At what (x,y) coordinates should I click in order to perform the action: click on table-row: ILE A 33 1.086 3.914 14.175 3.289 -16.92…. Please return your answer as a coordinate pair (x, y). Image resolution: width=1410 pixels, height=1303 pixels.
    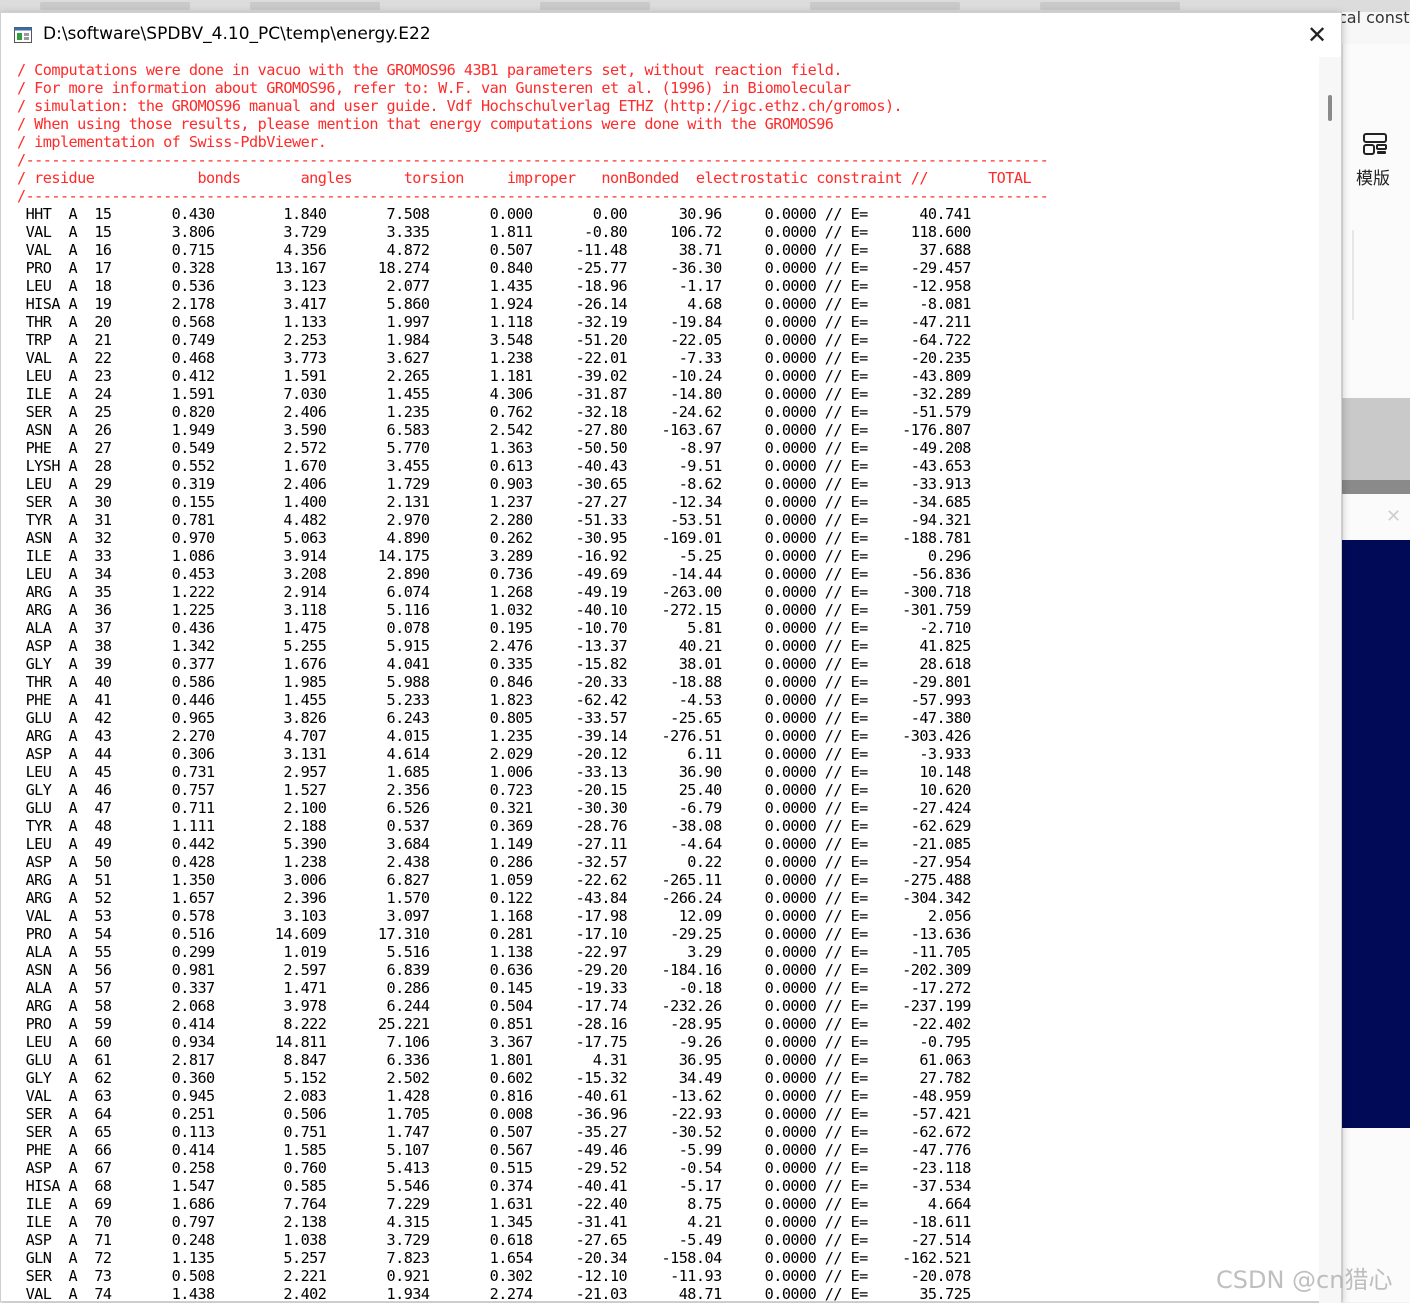
    Looking at the image, I should click on (494, 556).